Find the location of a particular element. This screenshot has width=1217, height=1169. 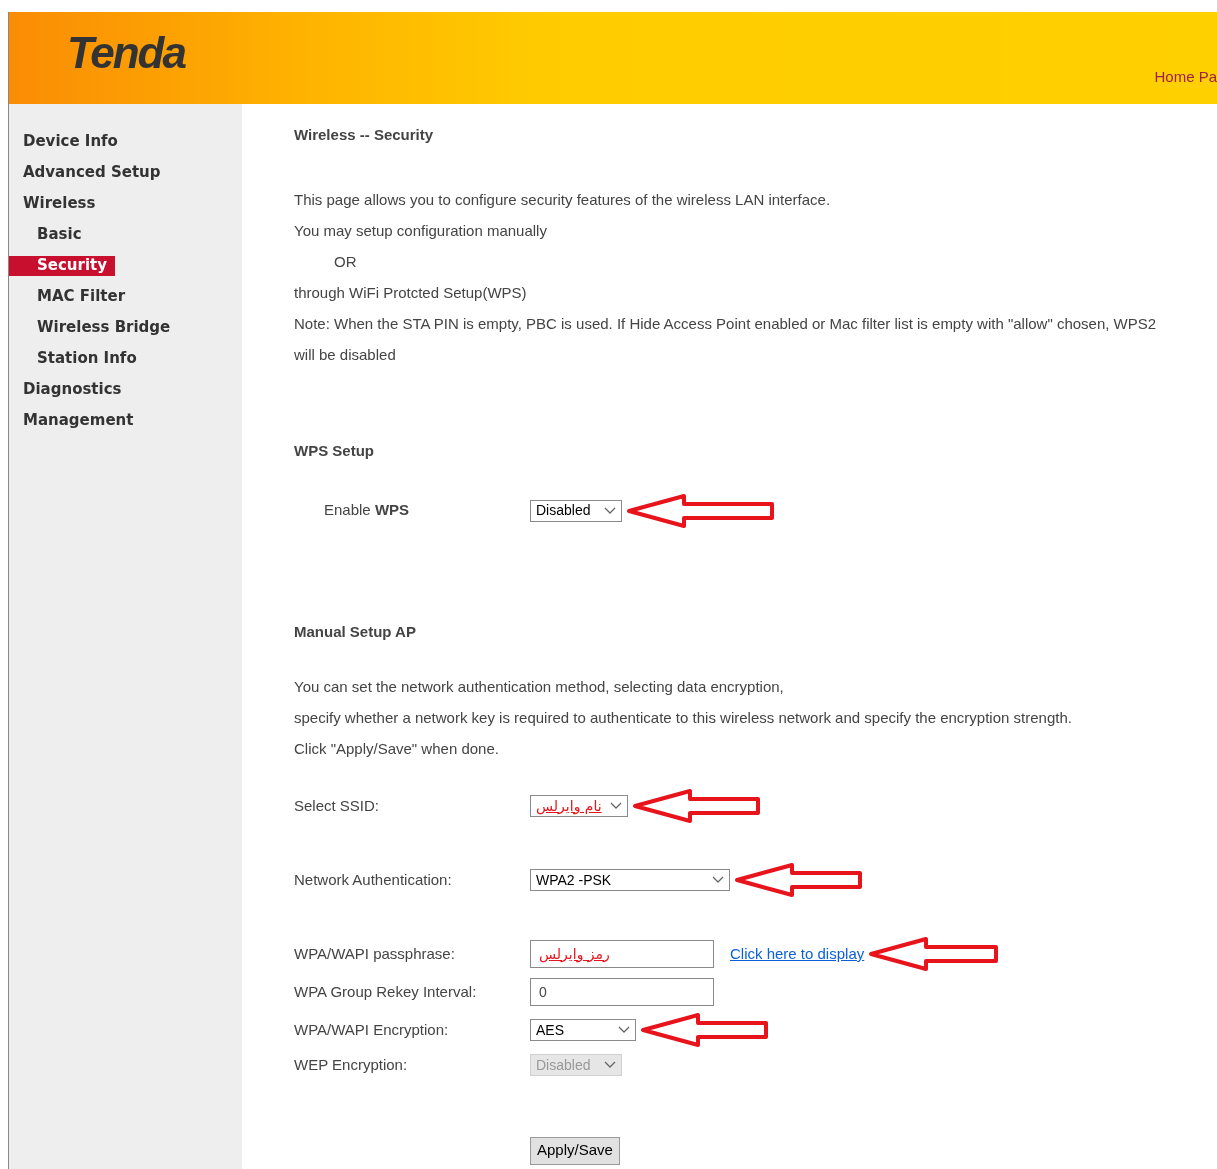

field-value: نام وایرلس is located at coordinates (569, 806).